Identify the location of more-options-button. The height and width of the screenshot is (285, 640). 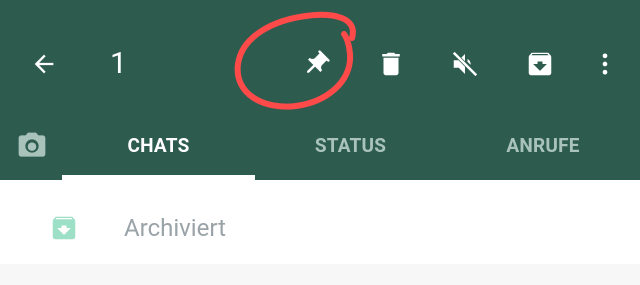
(605, 64).